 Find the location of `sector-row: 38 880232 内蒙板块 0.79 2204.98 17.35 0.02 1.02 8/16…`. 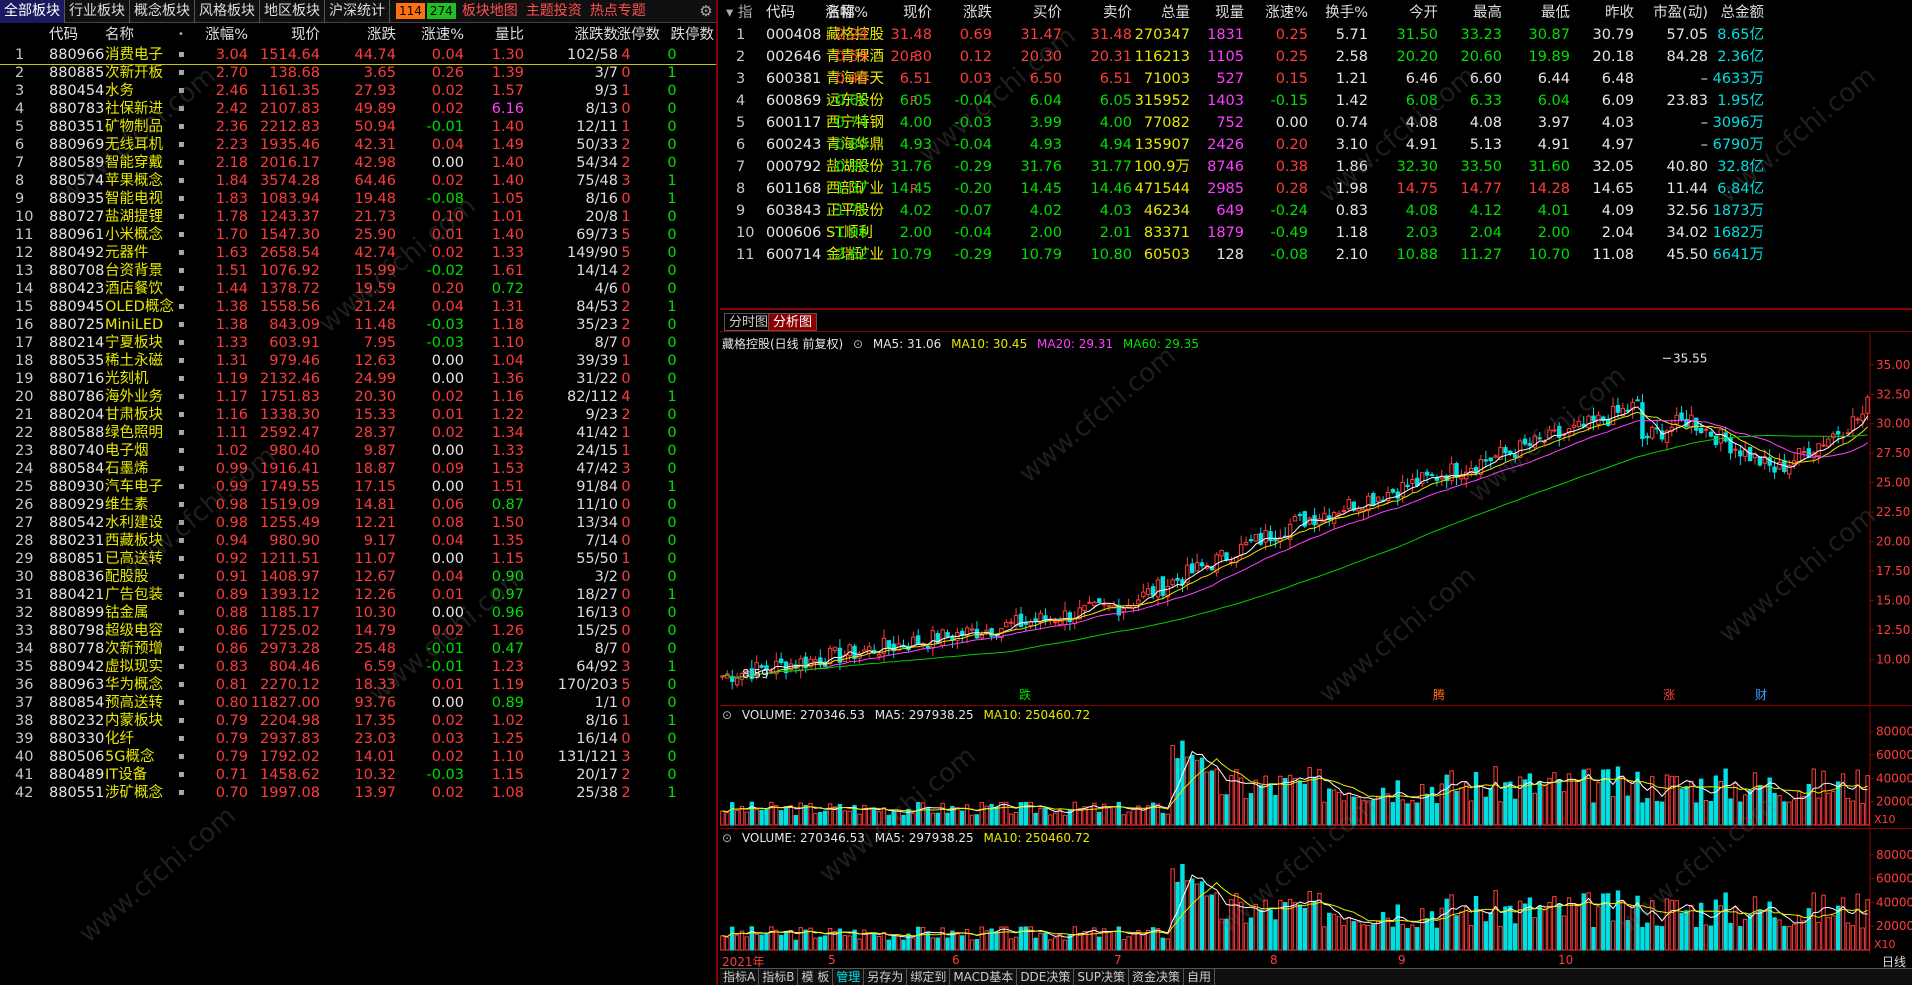

sector-row: 38 880232 内蒙板块 0.79 2204.98 17.35 0.02 1.02 8/16… is located at coordinates (358, 721).